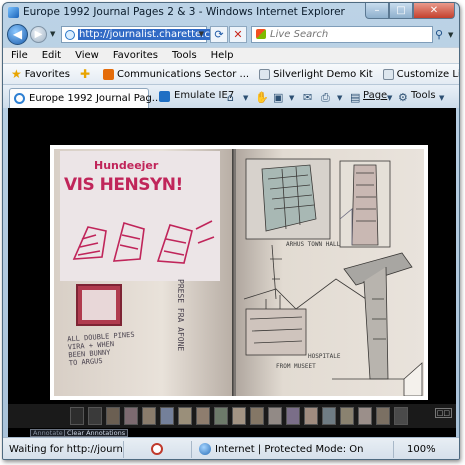 This screenshot has width=465, height=465. I want to click on add-favorite-icon: ✚, so click(84, 74).